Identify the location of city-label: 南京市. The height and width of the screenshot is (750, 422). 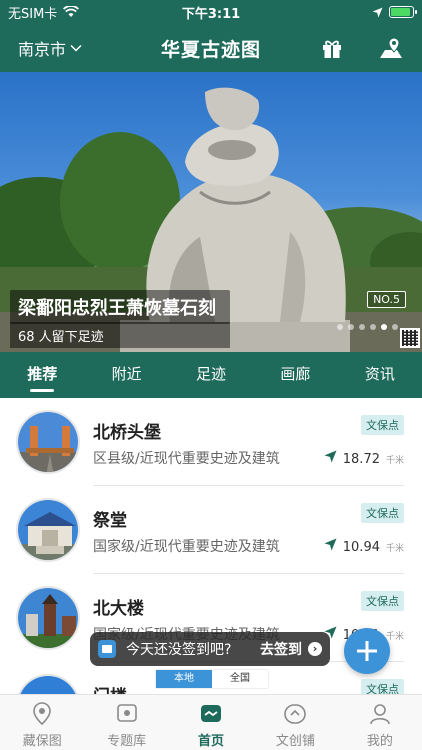
(42, 49).